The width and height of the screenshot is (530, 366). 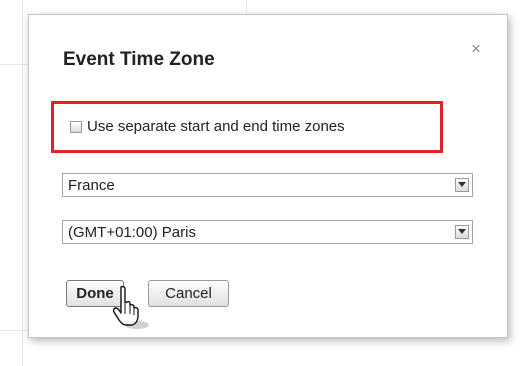 I want to click on timezone-select-value: (GMT+01:00) Paris, so click(x=132, y=232).